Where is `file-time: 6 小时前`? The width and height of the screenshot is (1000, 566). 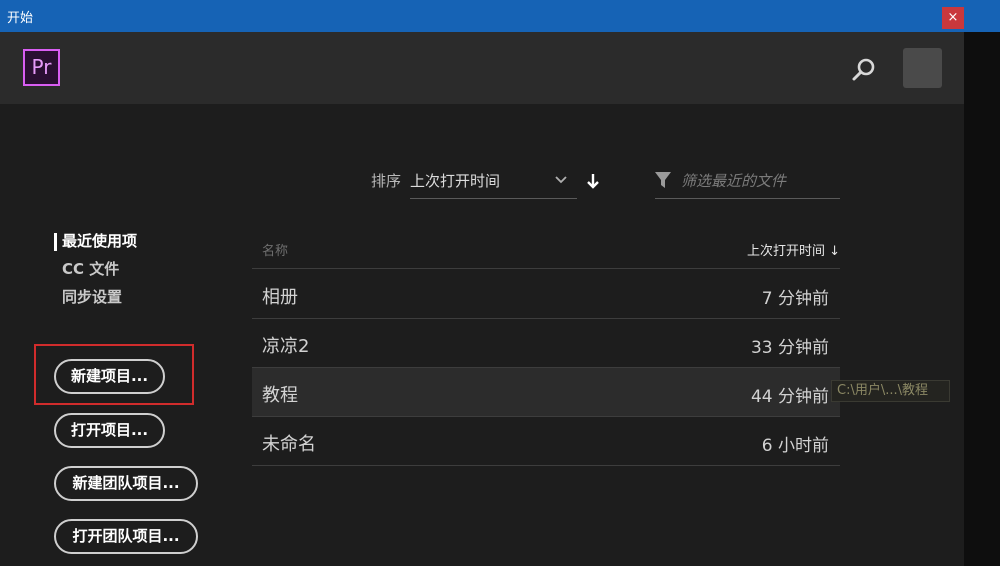 file-time: 6 小时前 is located at coordinates (795, 446).